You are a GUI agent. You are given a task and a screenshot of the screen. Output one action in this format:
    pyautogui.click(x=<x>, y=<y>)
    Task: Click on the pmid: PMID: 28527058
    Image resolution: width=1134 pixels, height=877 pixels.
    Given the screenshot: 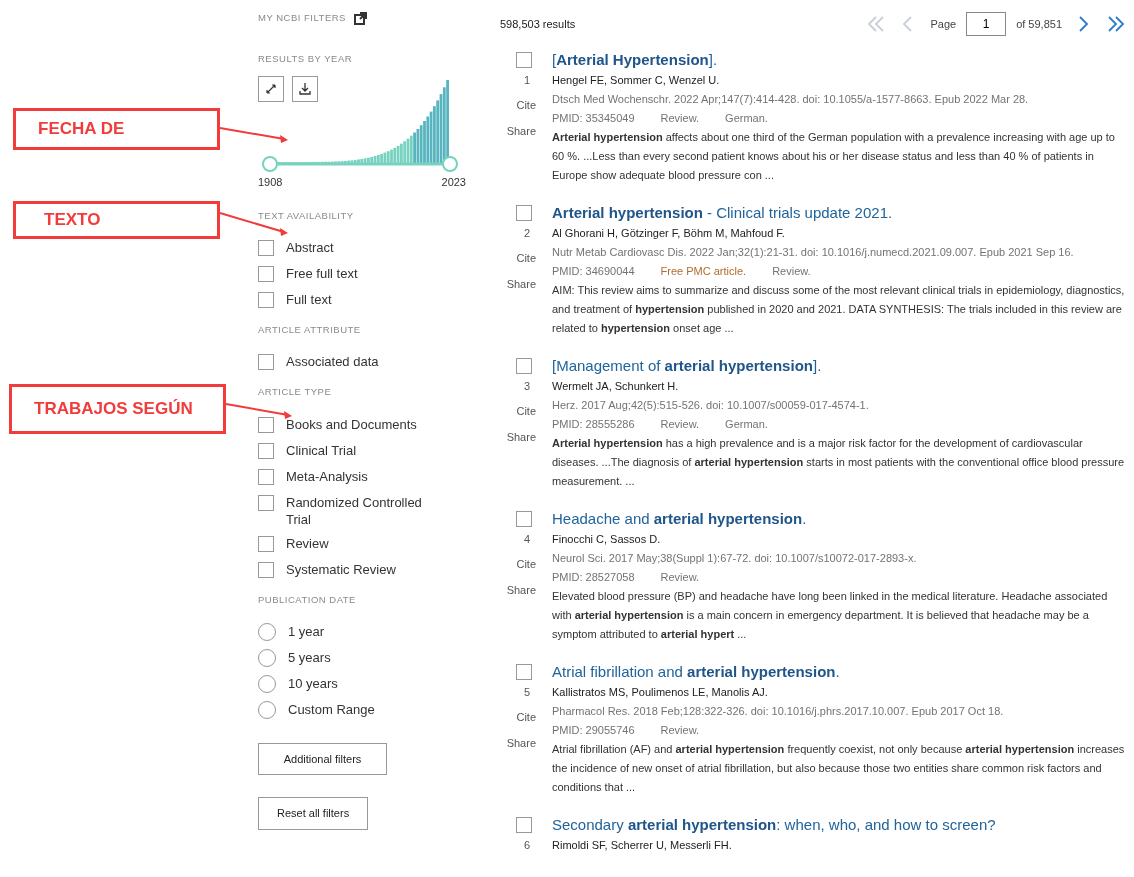 What is the action you would take?
    pyautogui.click(x=593, y=577)
    